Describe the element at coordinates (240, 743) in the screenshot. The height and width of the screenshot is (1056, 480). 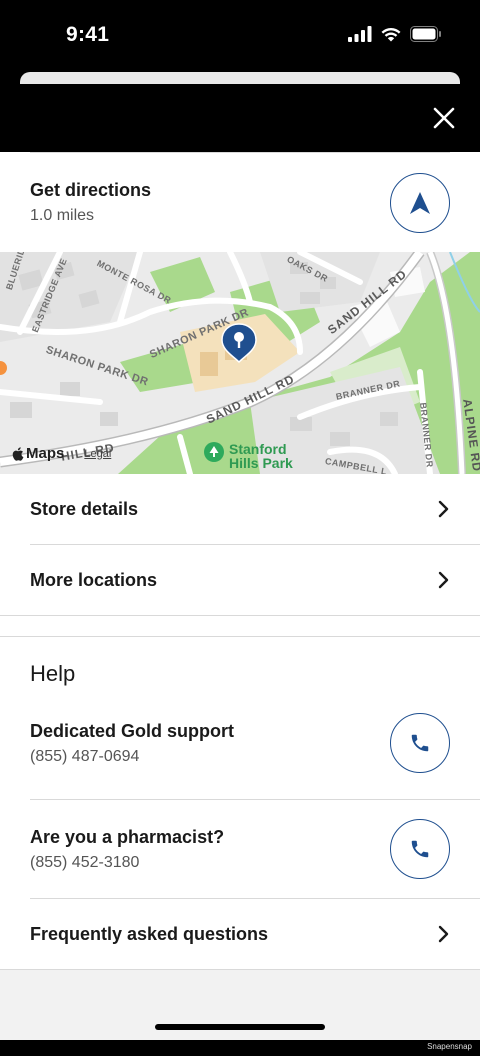
I see `gold-support-row: Dedicated Gold support (855) 487-0694` at that location.